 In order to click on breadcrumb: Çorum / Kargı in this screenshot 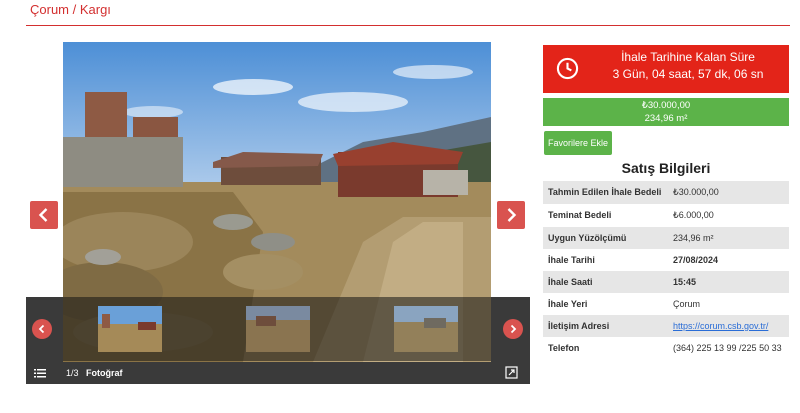, I will do `click(70, 9)`.